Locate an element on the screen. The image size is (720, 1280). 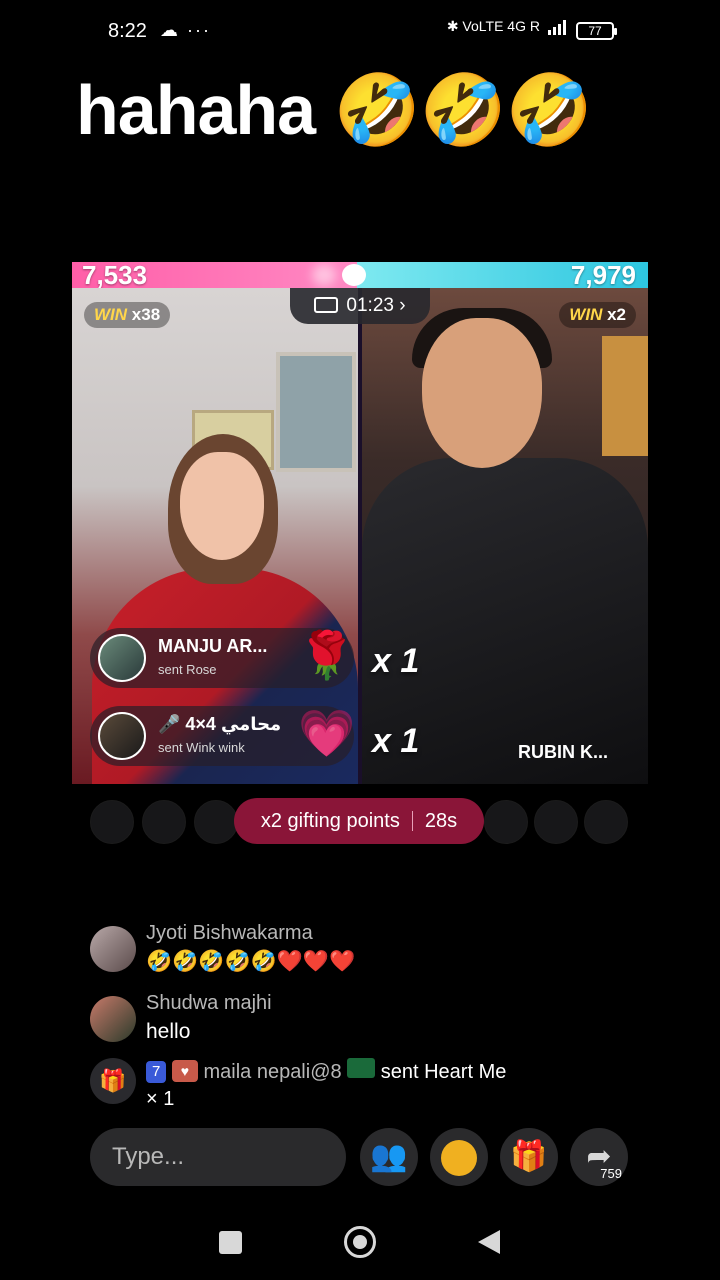
gift-description: sent Wink wink is located at coordinates (201, 747).